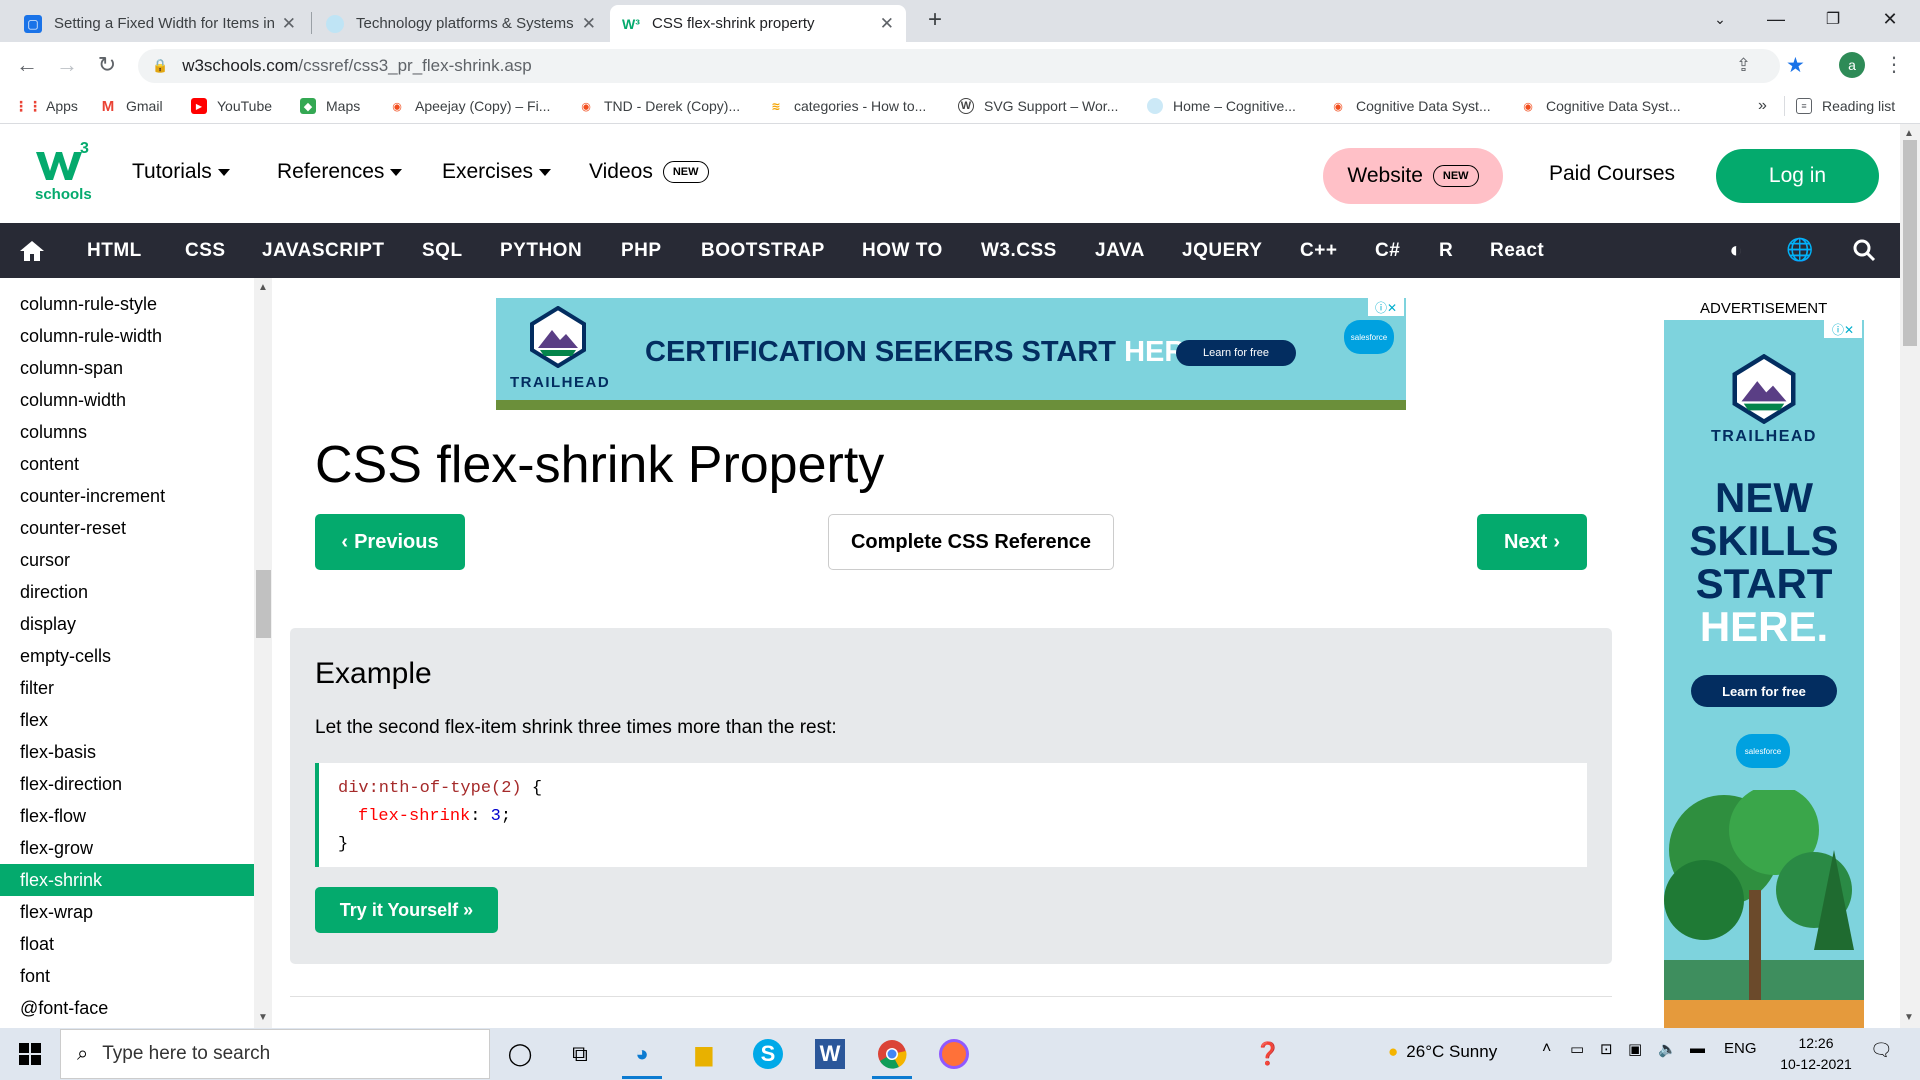 This screenshot has width=1920, height=1080. What do you see at coordinates (127, 688) in the screenshot?
I see `sidebar-item-filter: filter` at bounding box center [127, 688].